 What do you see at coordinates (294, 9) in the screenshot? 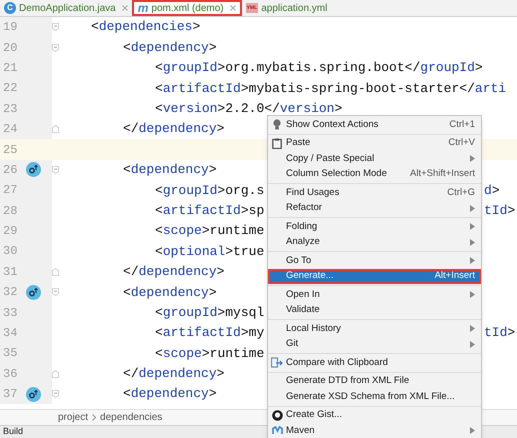
I see `tab-label: application.yml` at bounding box center [294, 9].